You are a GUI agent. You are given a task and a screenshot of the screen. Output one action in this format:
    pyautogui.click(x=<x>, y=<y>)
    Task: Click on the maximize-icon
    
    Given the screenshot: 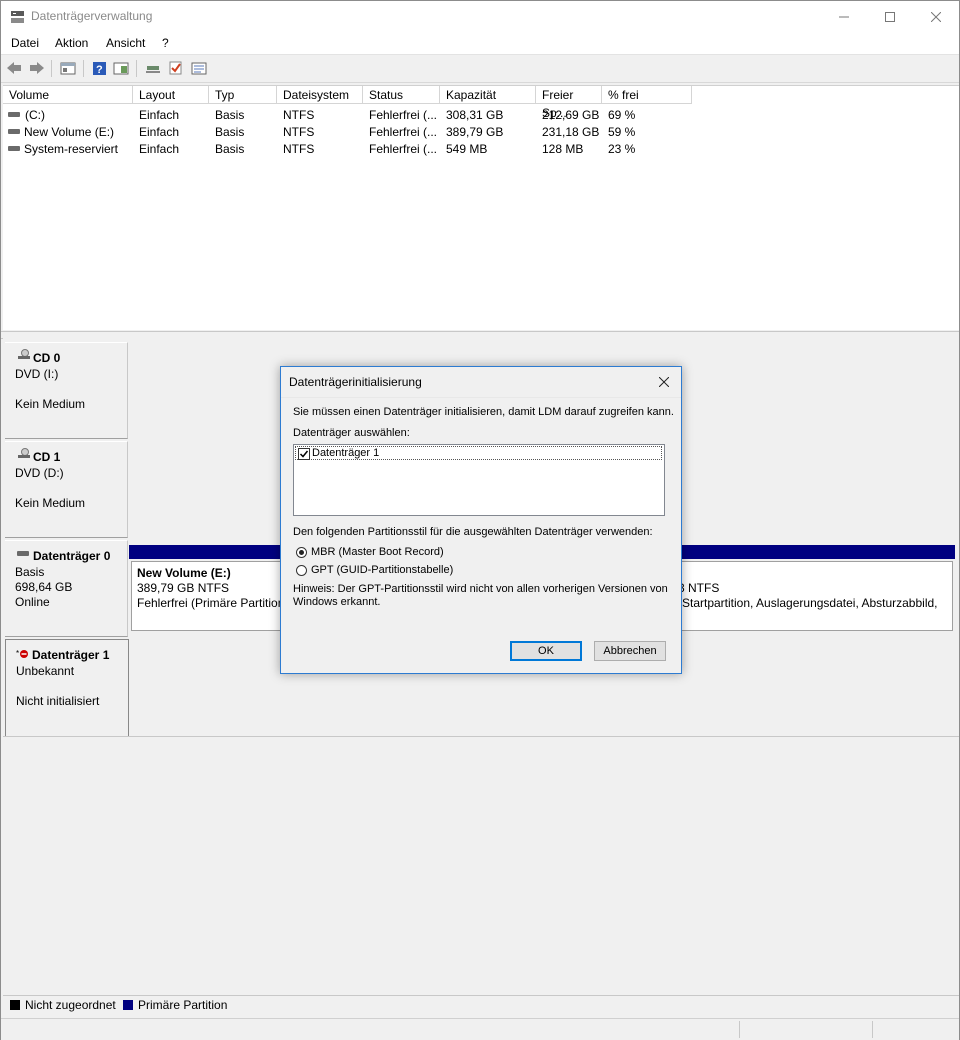 What is the action you would take?
    pyautogui.click(x=890, y=16)
    